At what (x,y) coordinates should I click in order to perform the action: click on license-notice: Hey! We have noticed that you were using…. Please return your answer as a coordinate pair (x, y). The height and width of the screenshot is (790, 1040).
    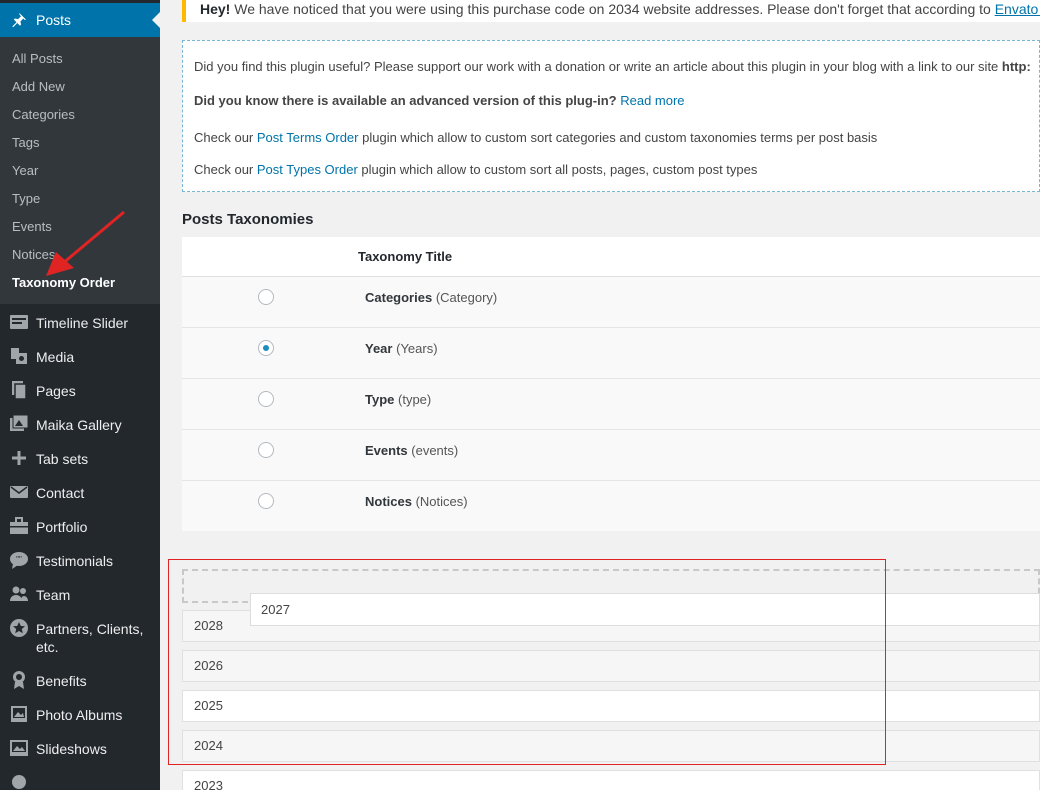
    Looking at the image, I should click on (611, 11).